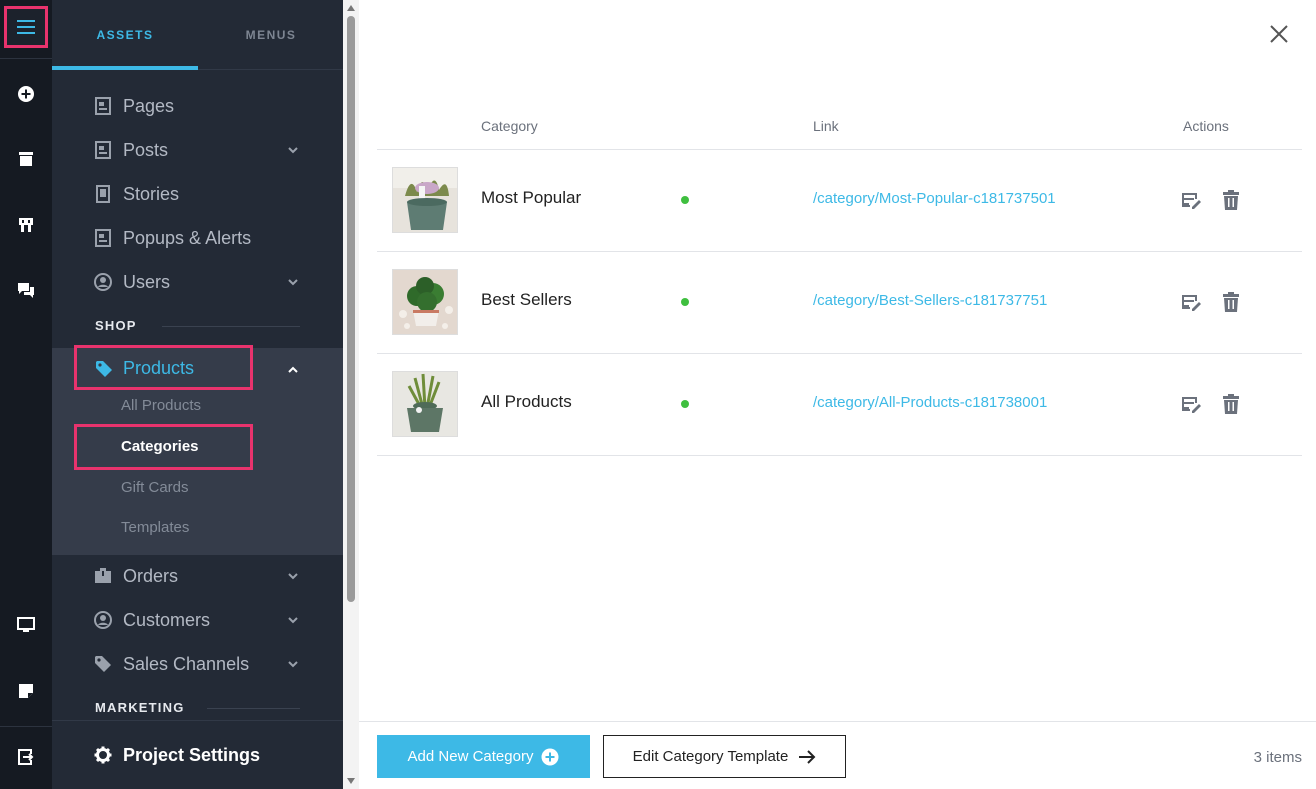 The width and height of the screenshot is (1316, 789). I want to click on column-header-link: Link, so click(826, 126).